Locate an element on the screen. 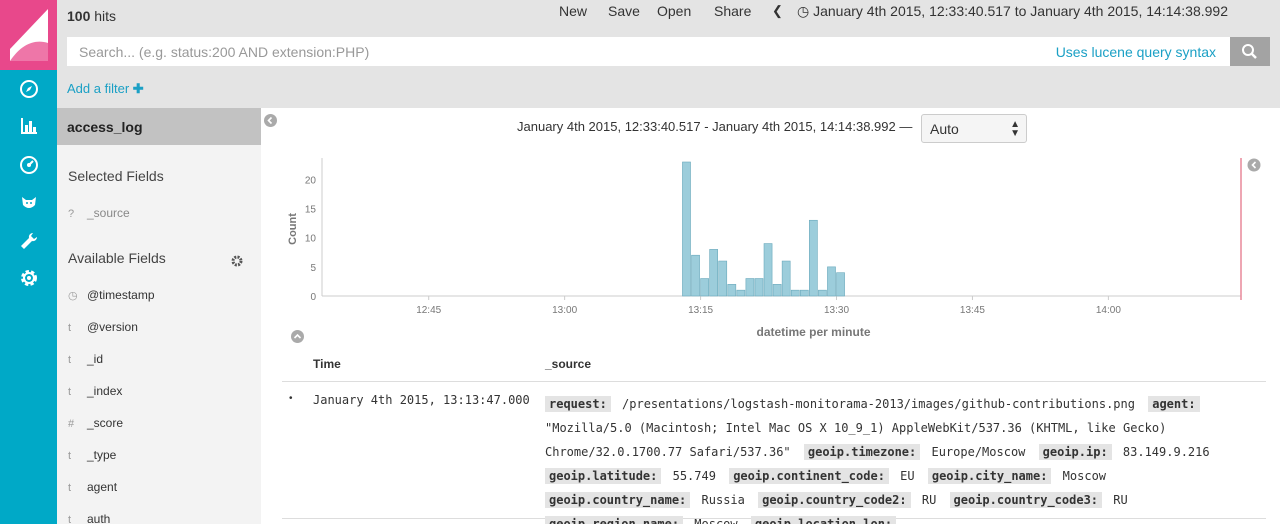 The width and height of the screenshot is (1280, 524). source-key: geoip.latitude: is located at coordinates (603, 476).